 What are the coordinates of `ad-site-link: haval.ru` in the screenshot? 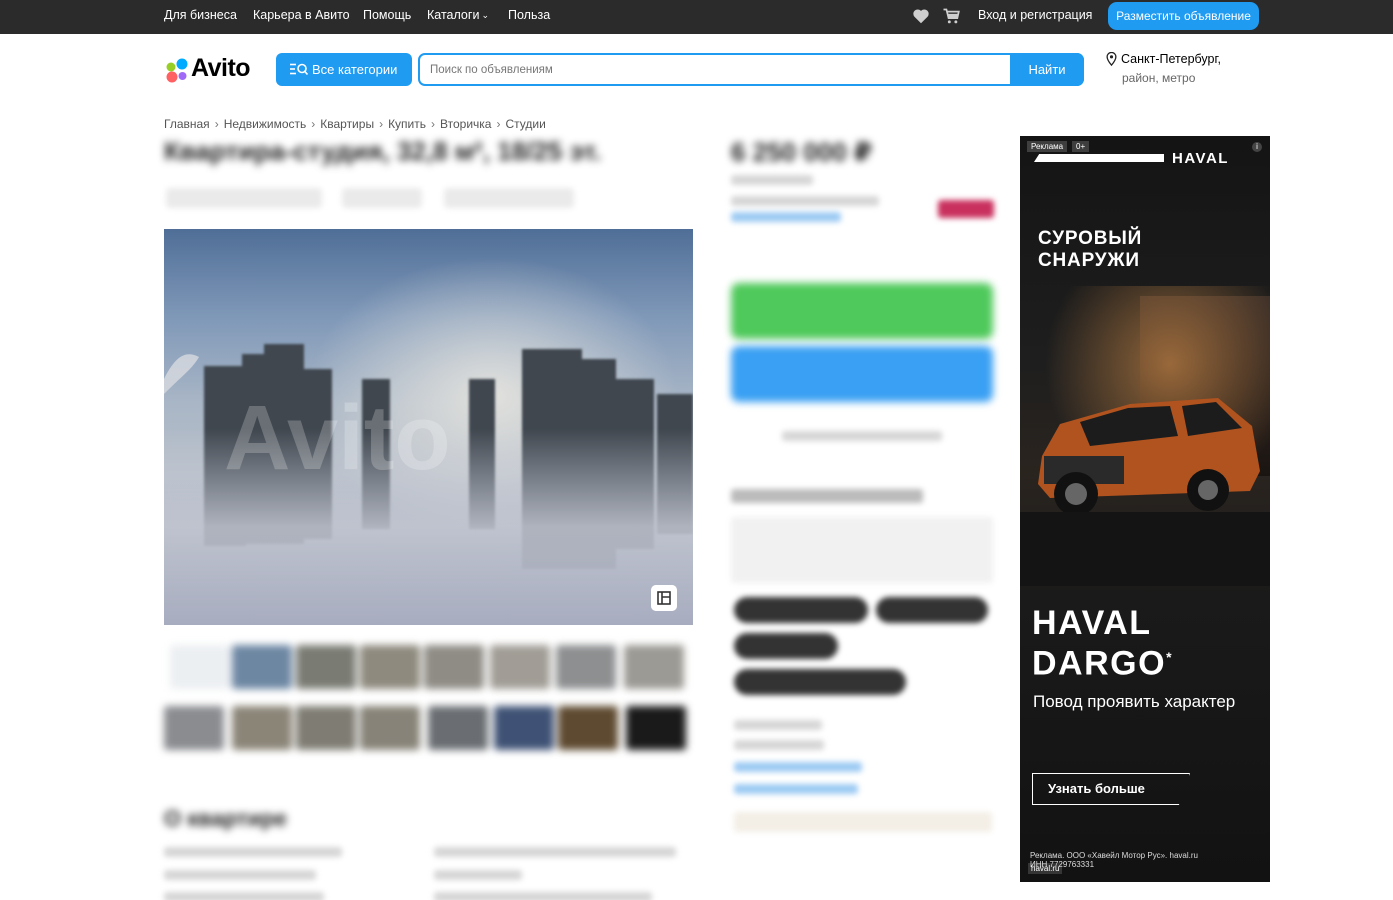 It's located at (1045, 868).